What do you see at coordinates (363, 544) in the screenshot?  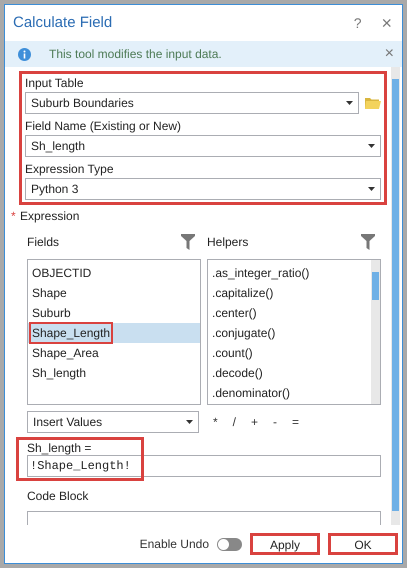 I see `dialog-button: OK` at bounding box center [363, 544].